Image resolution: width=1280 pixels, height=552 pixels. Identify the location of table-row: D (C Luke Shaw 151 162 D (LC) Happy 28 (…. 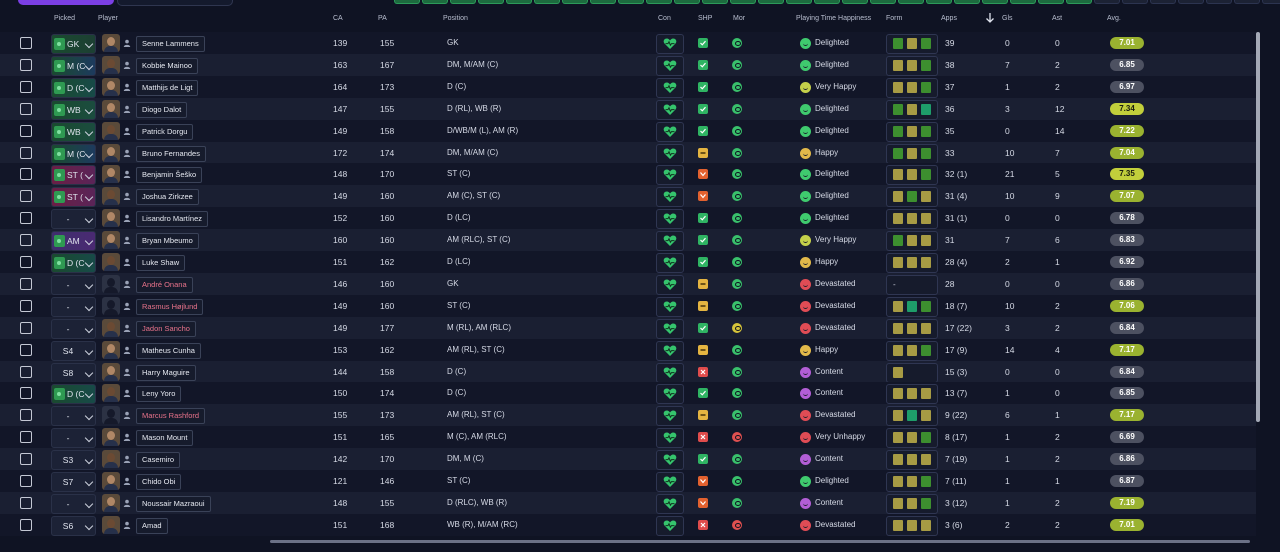
(628, 262).